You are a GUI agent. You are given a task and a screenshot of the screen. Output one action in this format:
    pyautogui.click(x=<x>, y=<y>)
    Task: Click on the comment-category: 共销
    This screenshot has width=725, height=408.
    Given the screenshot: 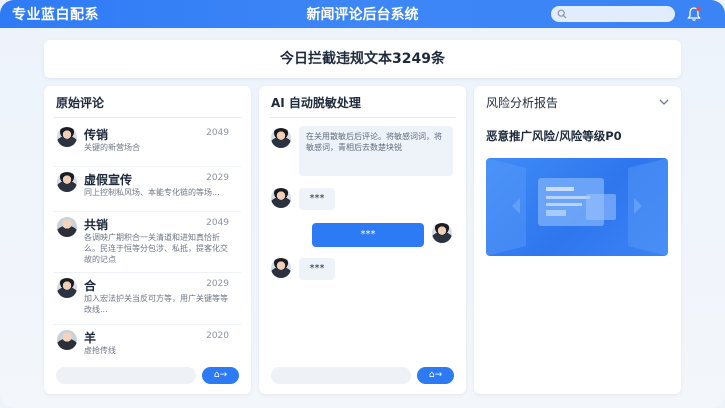 What is the action you would take?
    pyautogui.click(x=96, y=225)
    